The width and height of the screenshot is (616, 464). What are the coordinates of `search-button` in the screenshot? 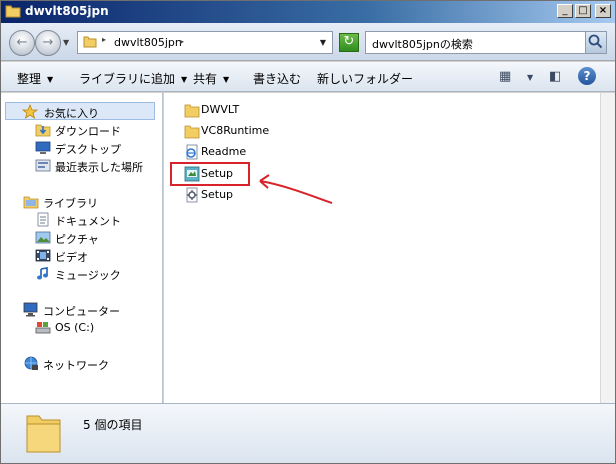 It's located at (595, 42).